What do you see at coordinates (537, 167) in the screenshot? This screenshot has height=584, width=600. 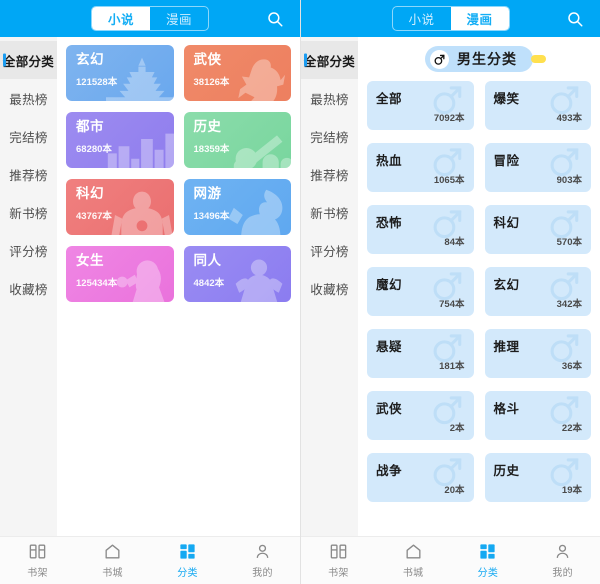 I see `comic-category-card: 冒险 903本` at bounding box center [537, 167].